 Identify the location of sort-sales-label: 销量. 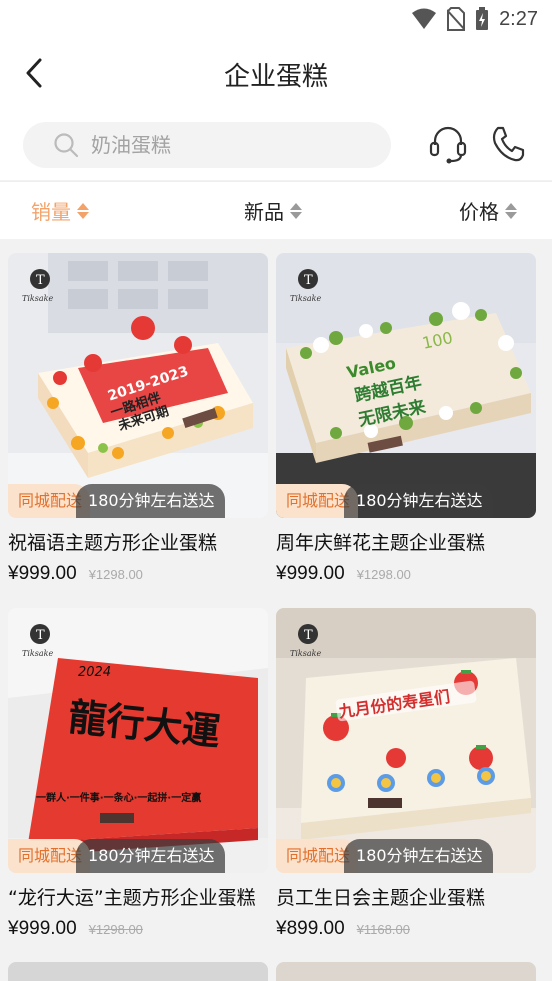
(51, 212).